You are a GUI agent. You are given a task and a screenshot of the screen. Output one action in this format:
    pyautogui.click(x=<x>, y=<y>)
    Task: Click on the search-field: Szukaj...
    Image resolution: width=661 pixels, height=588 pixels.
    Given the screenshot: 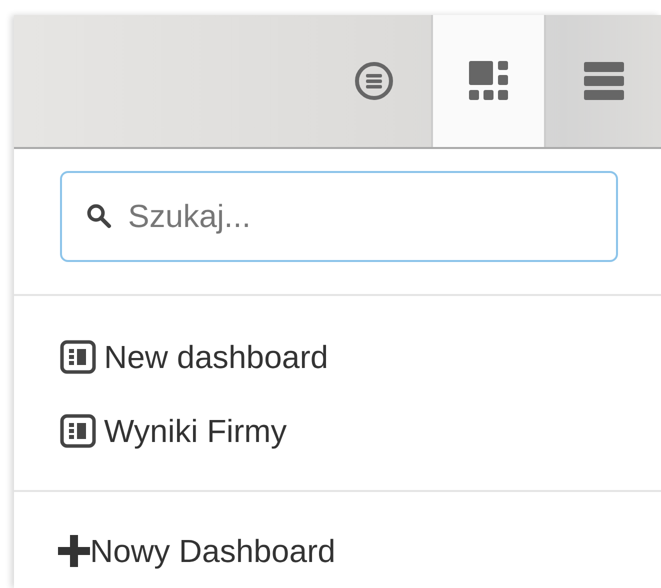 What is the action you would take?
    pyautogui.click(x=339, y=216)
    